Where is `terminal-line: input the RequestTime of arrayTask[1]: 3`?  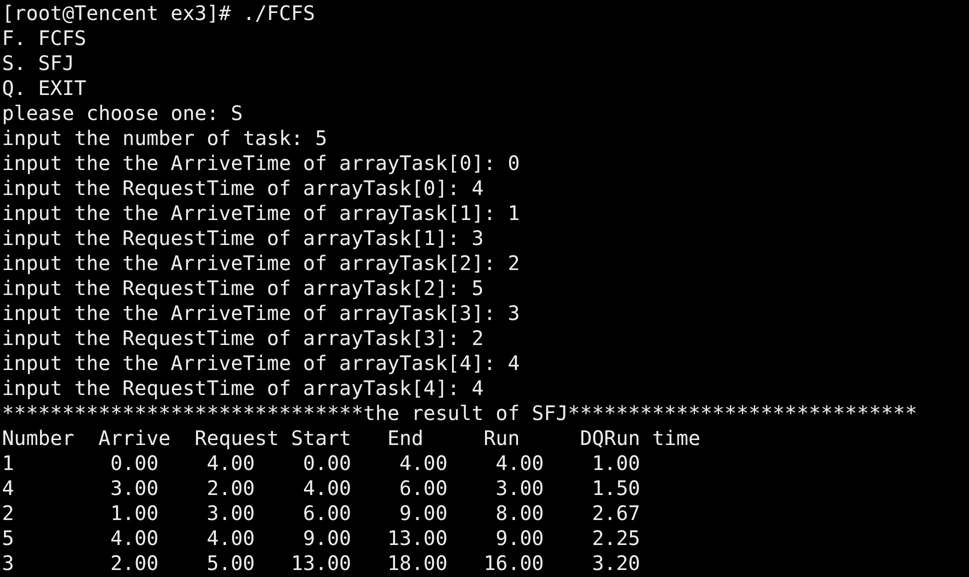
terminal-line: input the RequestTime of arrayTask[1]: 3 is located at coordinates (243, 238).